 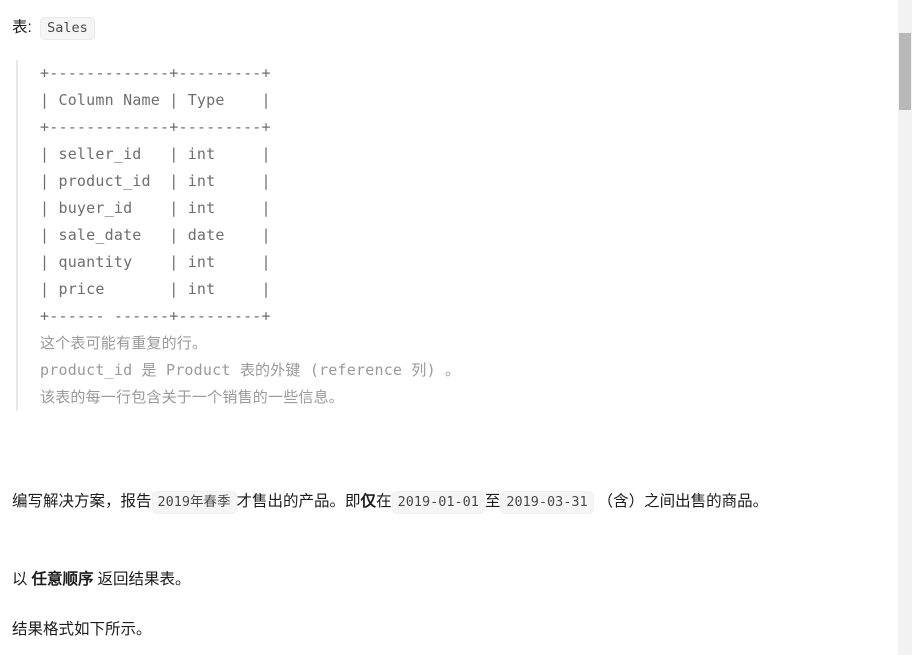 I want to click on task-text-2: 才售出的产品。即, so click(x=298, y=501).